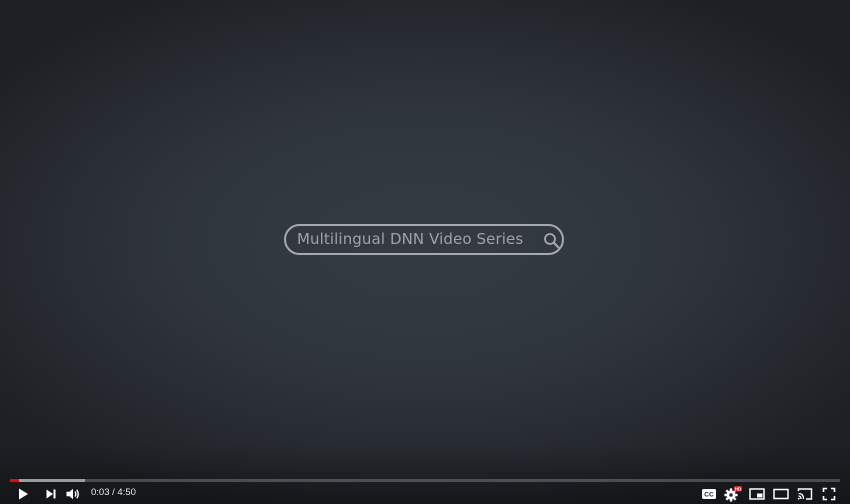 The width and height of the screenshot is (850, 504). I want to click on cast-icon, so click(805, 494).